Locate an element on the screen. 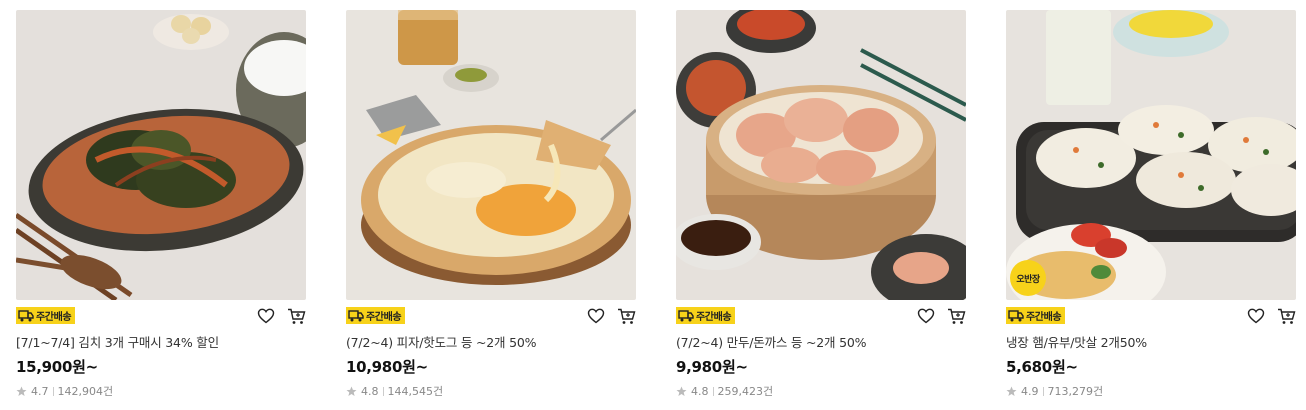  rating-score: 4.9 is located at coordinates (1030, 391).